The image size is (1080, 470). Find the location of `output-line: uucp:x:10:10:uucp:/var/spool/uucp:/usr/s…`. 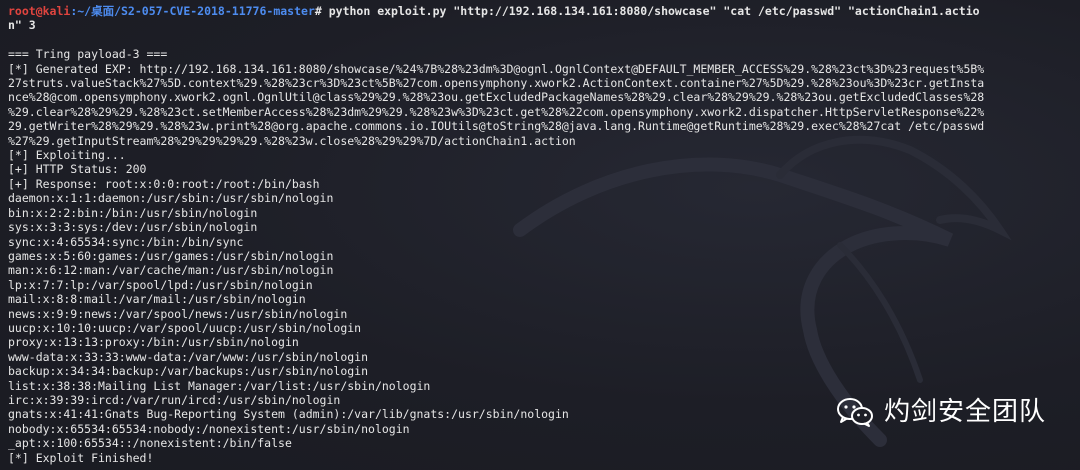

output-line: uucp:x:10:10:uucp:/var/spool/uucp:/usr/s… is located at coordinates (185, 327).